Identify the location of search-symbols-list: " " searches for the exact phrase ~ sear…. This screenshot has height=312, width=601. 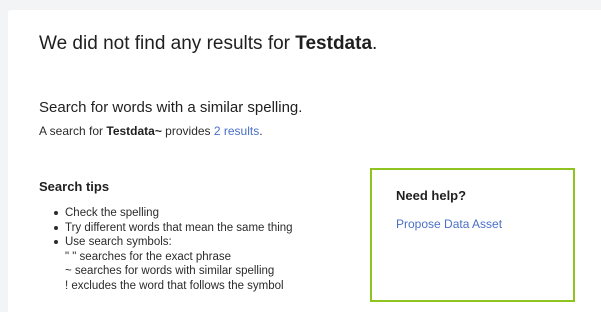
(179, 272).